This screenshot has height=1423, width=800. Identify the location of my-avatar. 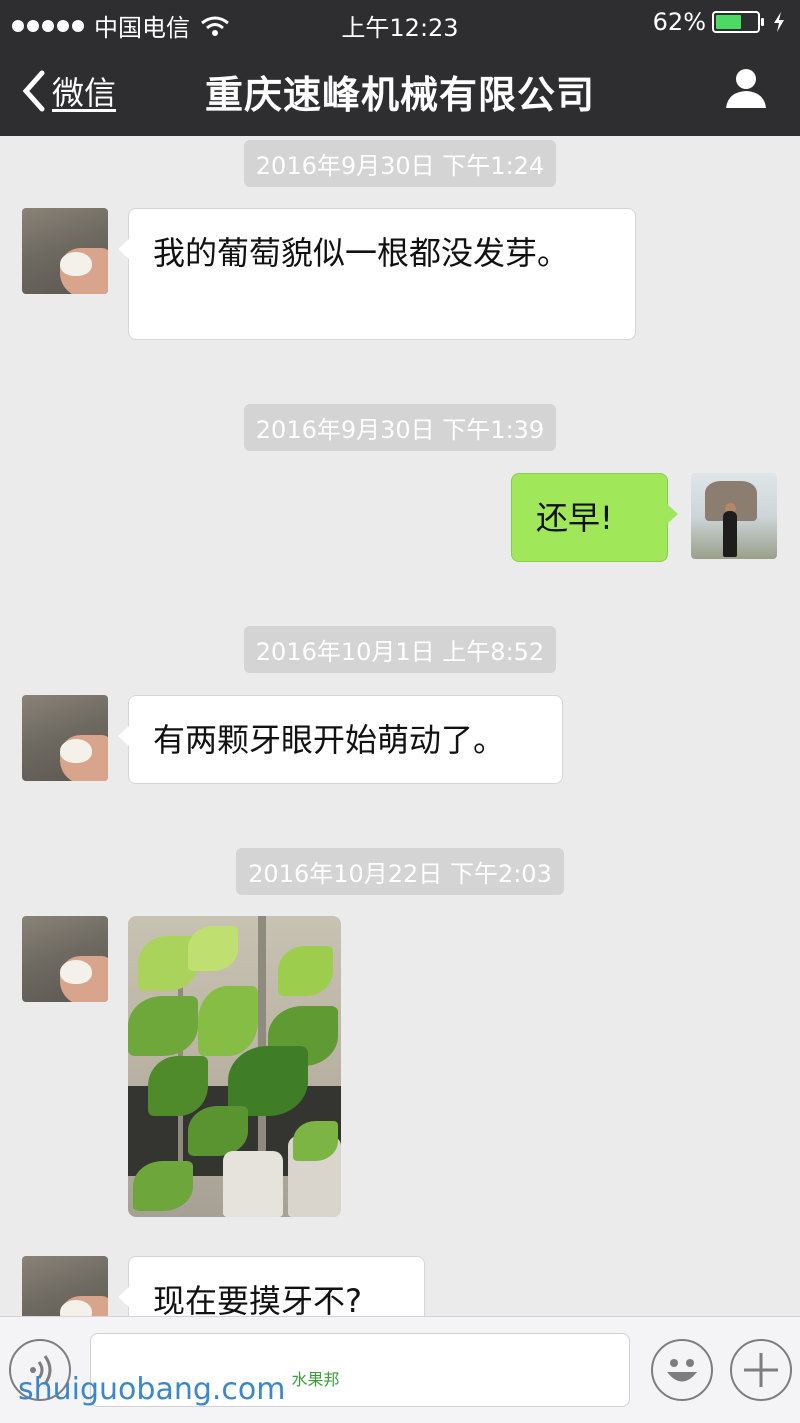
(734, 516).